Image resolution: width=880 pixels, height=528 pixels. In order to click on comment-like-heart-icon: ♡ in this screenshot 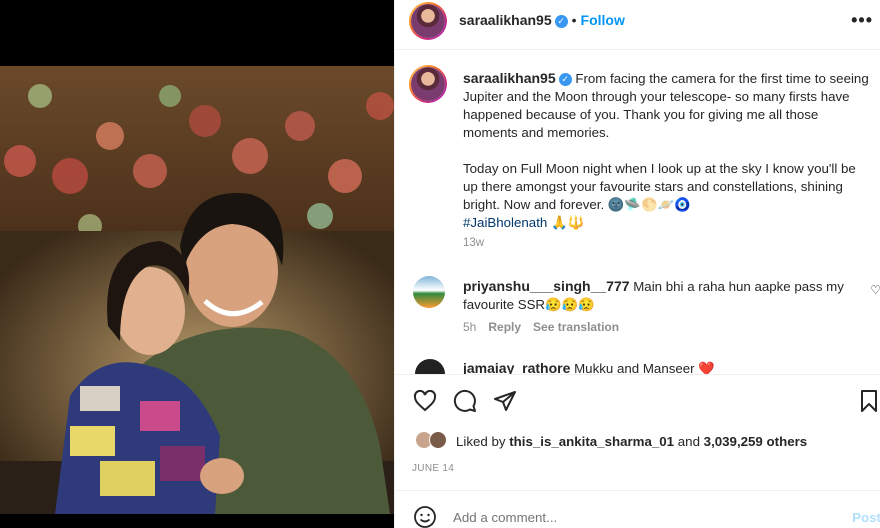, I will do `click(875, 290)`.